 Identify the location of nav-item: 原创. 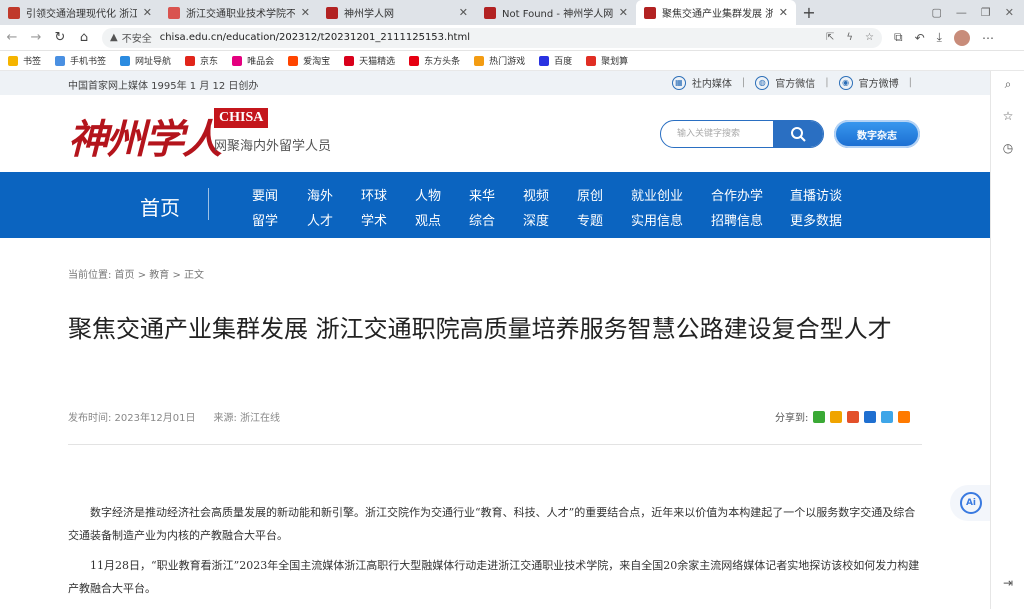
(590, 194).